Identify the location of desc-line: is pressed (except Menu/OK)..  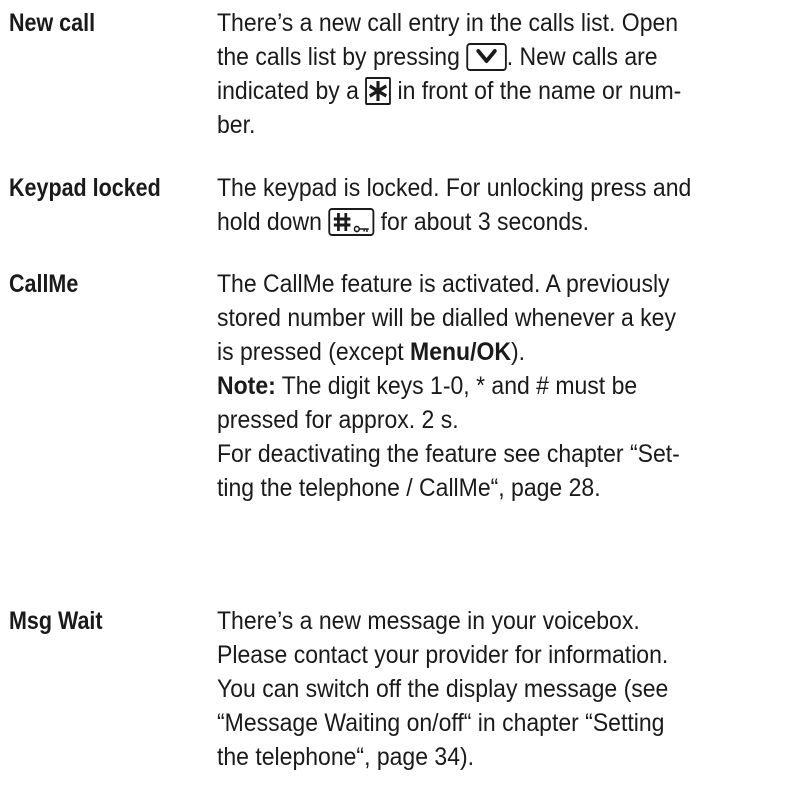
(479, 352).